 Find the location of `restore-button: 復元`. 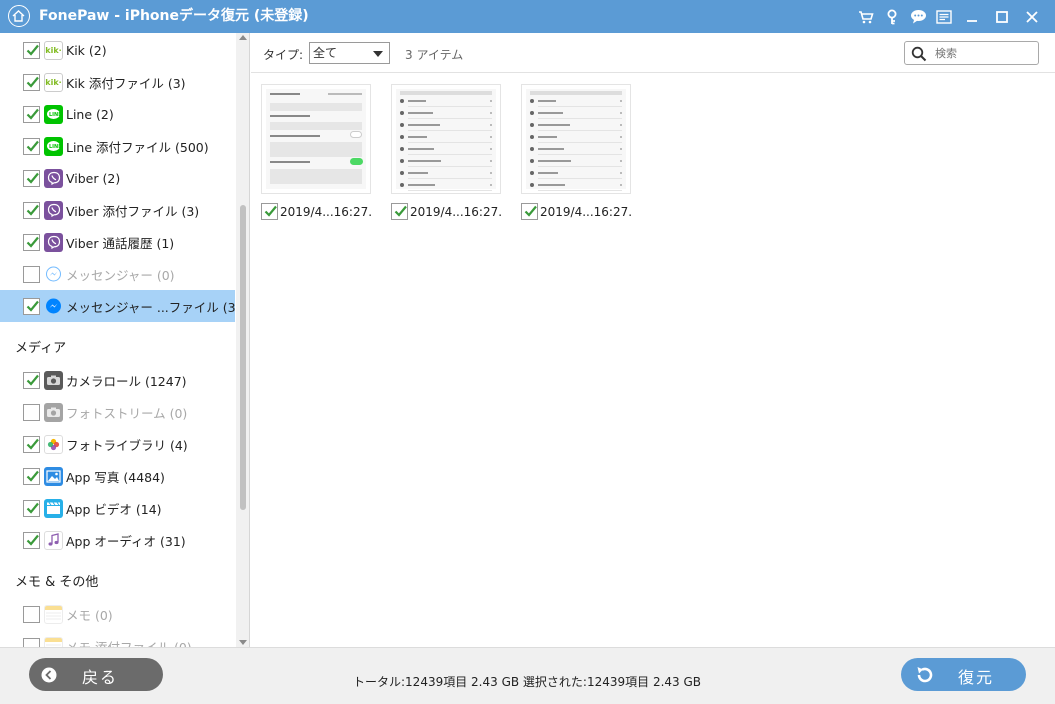

restore-button: 復元 is located at coordinates (963, 674).